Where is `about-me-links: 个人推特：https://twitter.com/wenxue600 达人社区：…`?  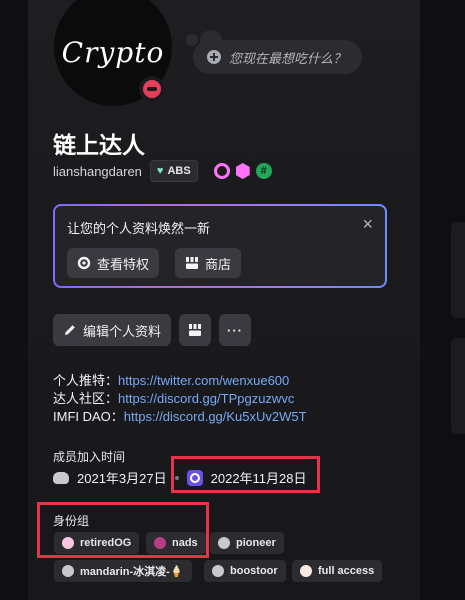 about-me-links: 个人推特：https://twitter.com/wenxue600 达人社区：… is located at coordinates (180, 399).